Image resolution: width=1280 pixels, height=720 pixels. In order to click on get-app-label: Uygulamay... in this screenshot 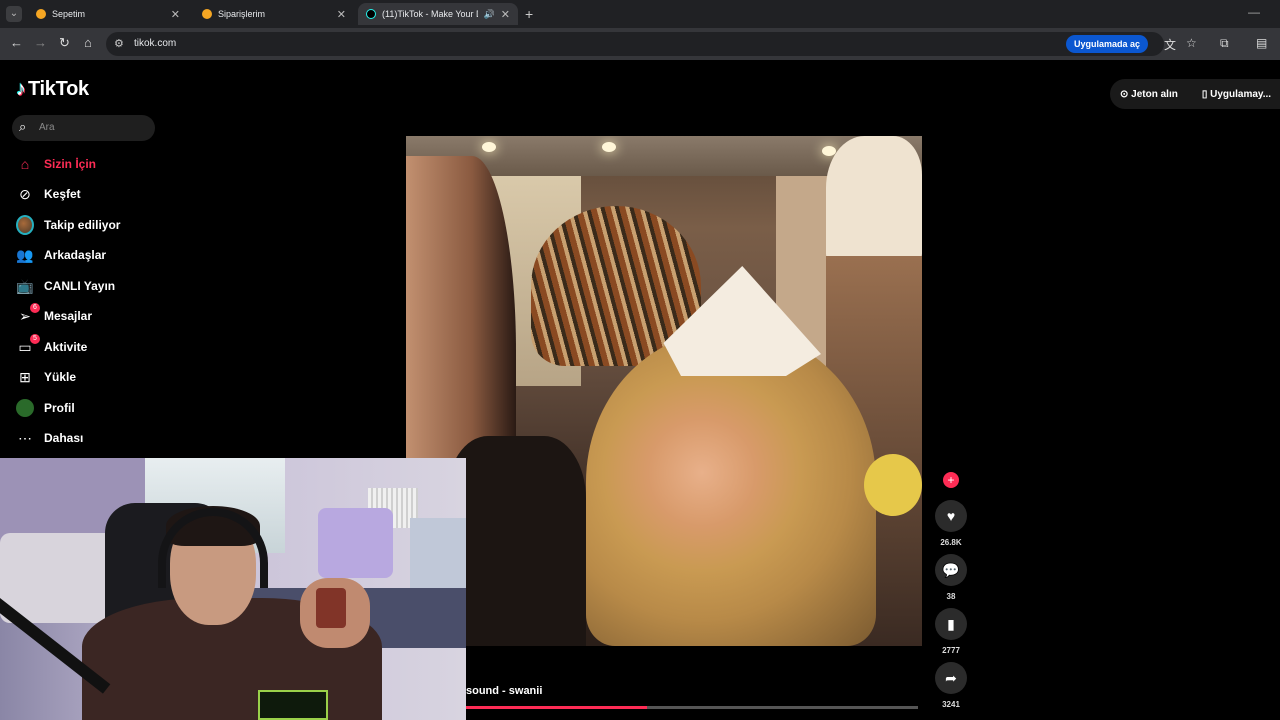, I will do `click(1241, 94)`.